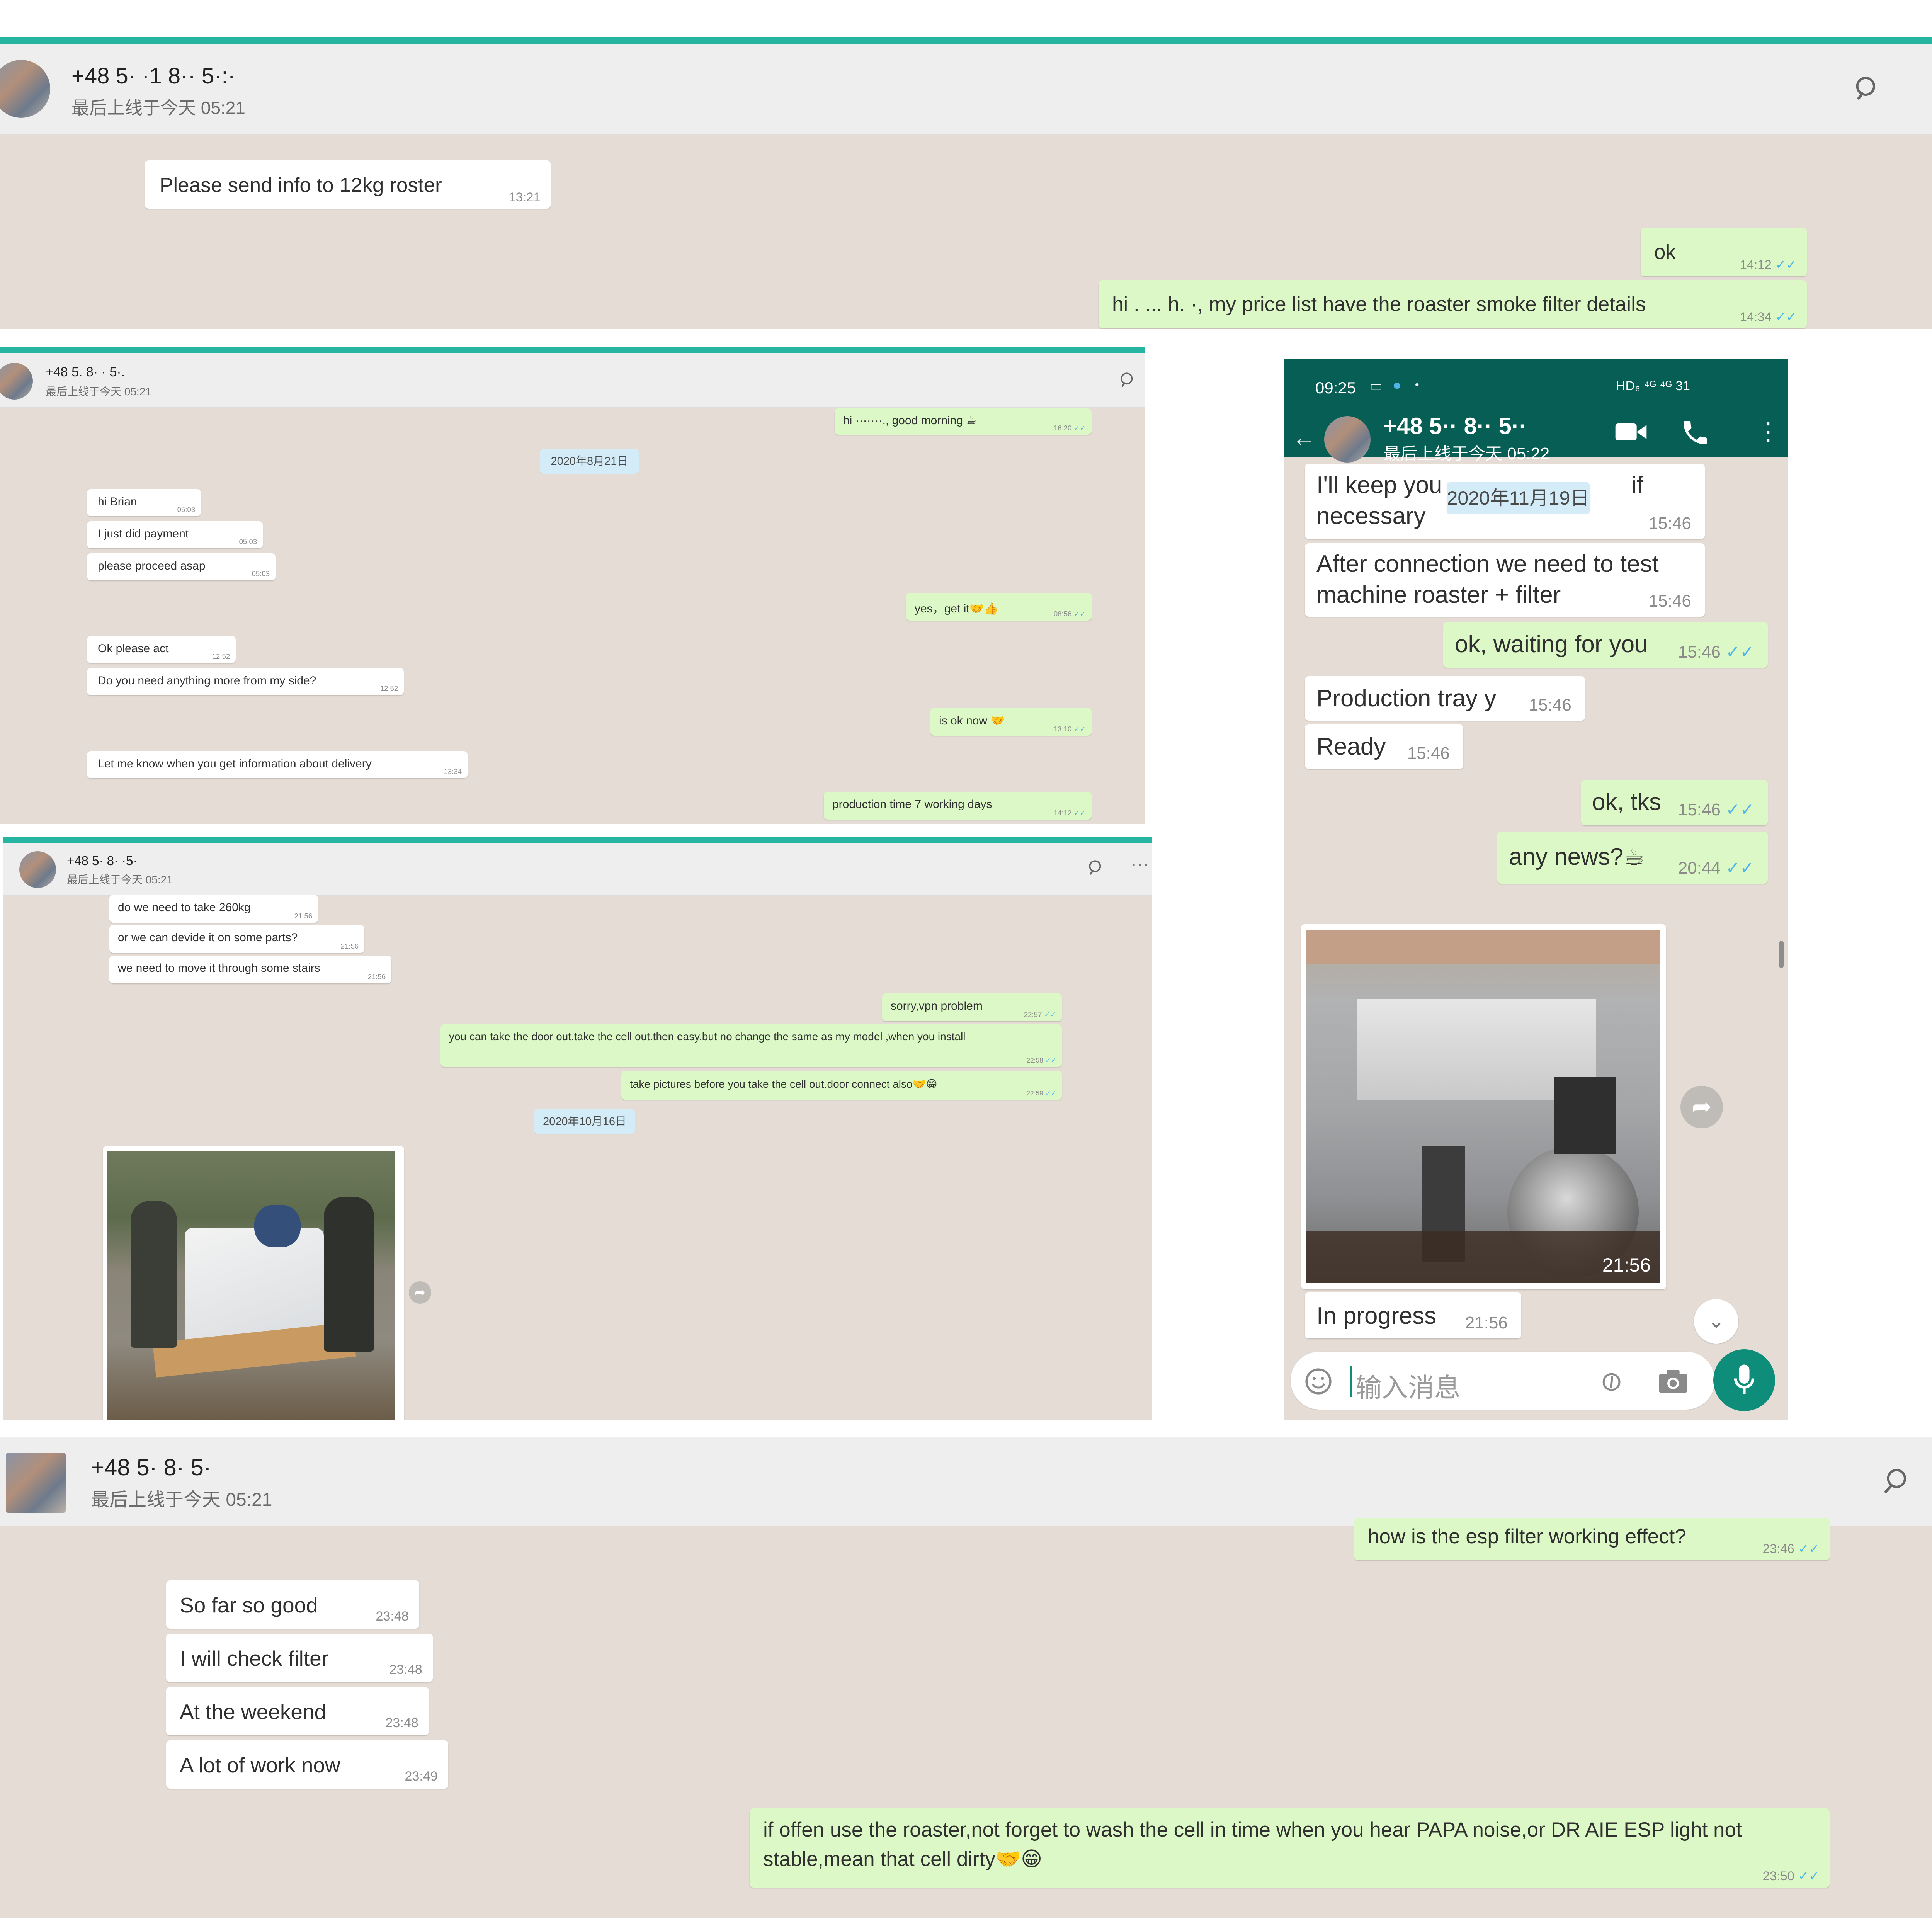 This screenshot has height=1932, width=1932. I want to click on message-incoming: do we need to take 260kg 21:56, so click(214, 909).